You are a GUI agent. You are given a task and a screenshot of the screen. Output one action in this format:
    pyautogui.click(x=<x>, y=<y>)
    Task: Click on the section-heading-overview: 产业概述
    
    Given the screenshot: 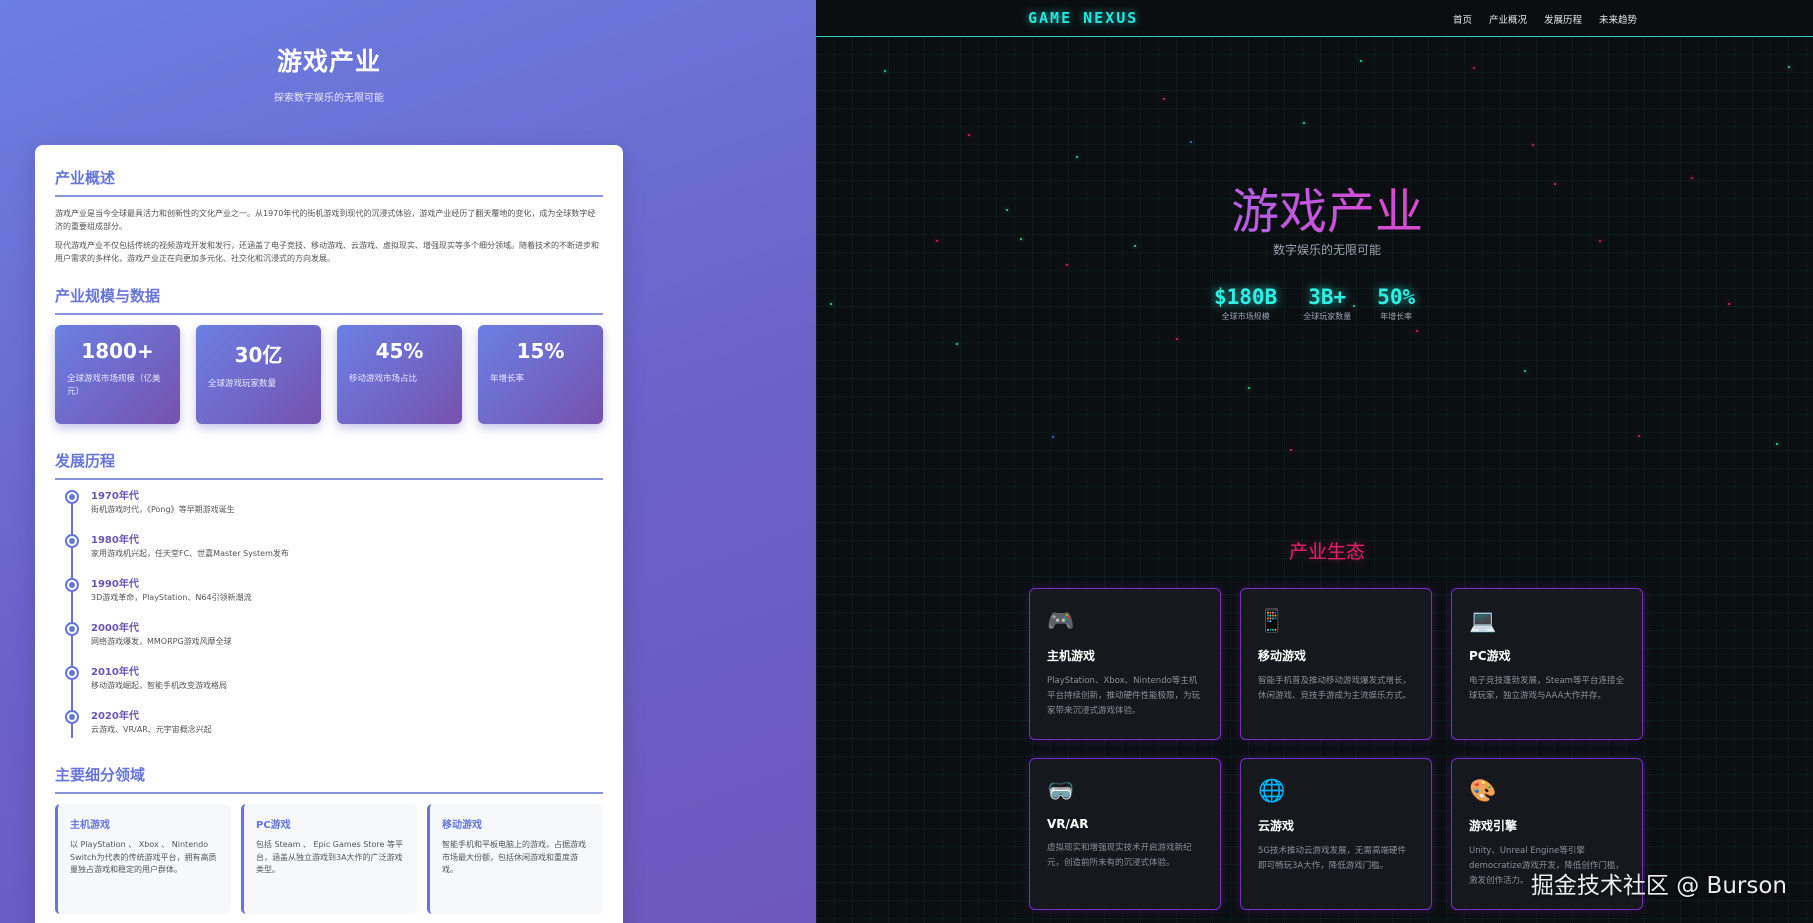 What is the action you would take?
    pyautogui.click(x=329, y=182)
    